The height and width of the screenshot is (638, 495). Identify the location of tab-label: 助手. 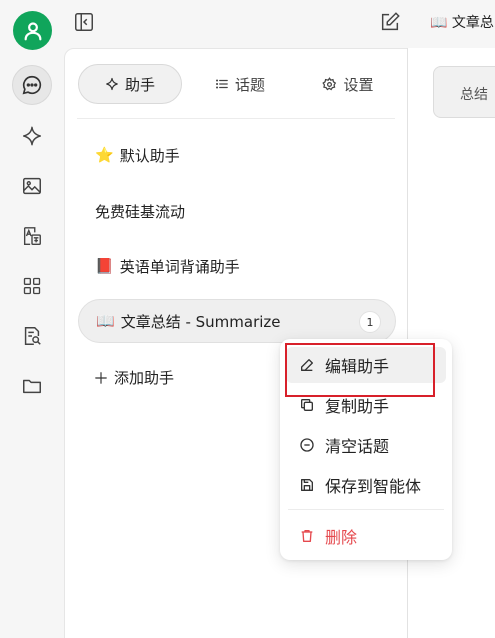
(139, 84).